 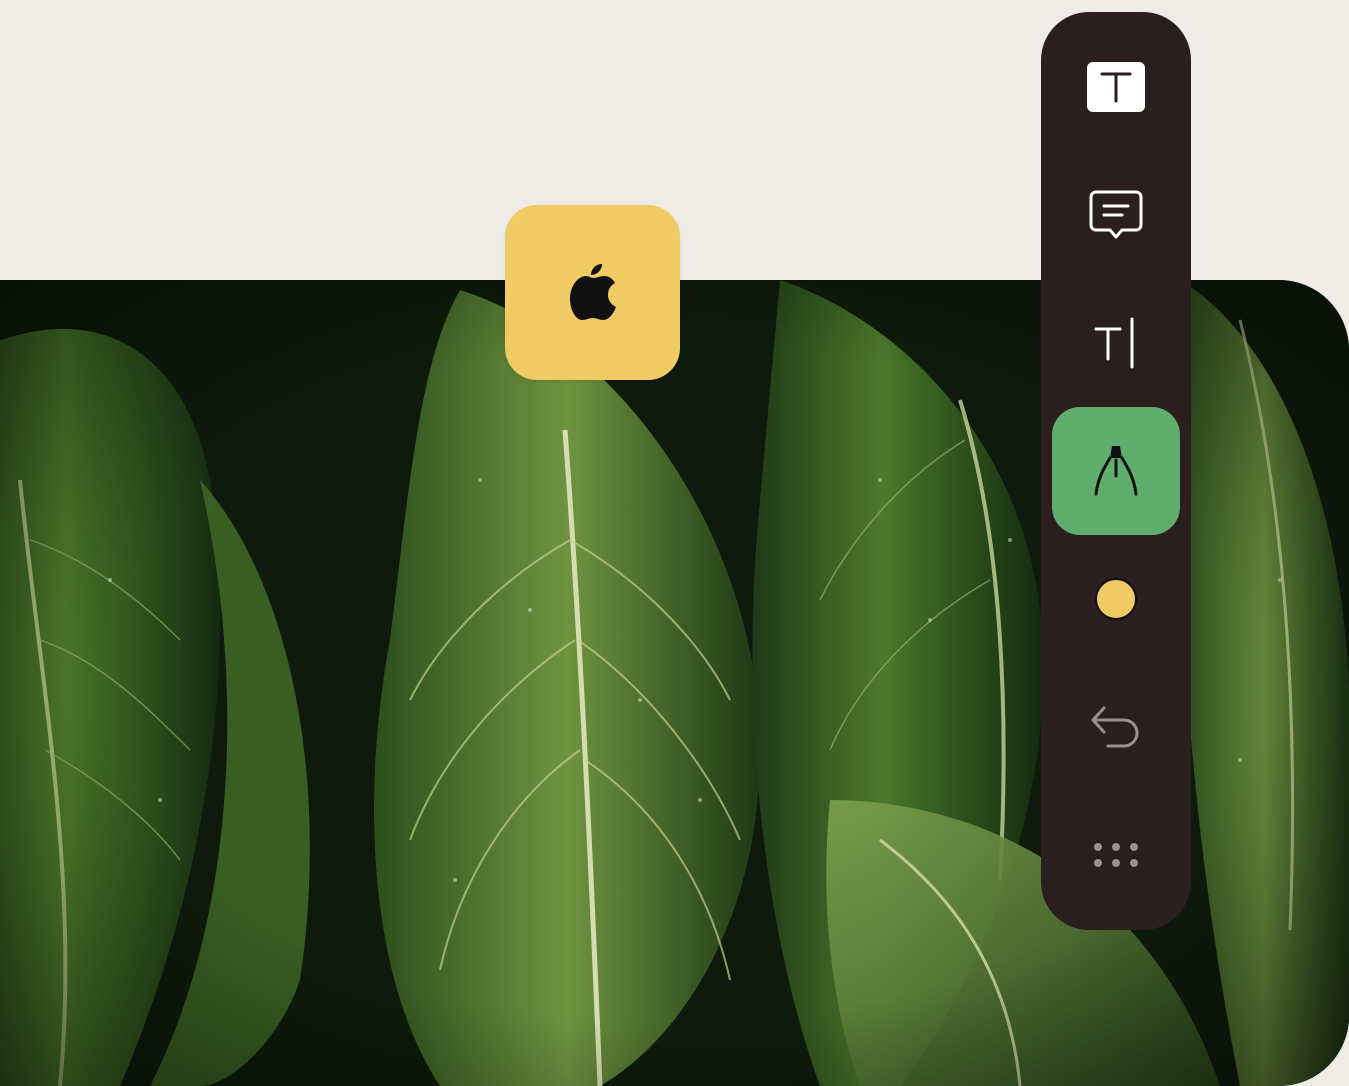 I want to click on pen-tool, so click(x=1116, y=471).